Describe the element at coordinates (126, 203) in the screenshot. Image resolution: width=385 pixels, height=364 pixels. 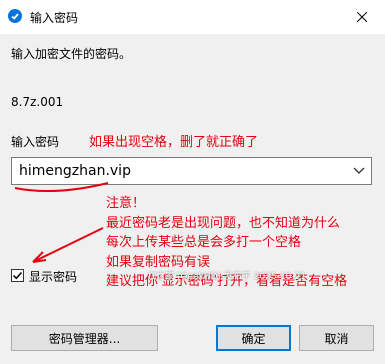
I see `note-line: 注意！` at that location.